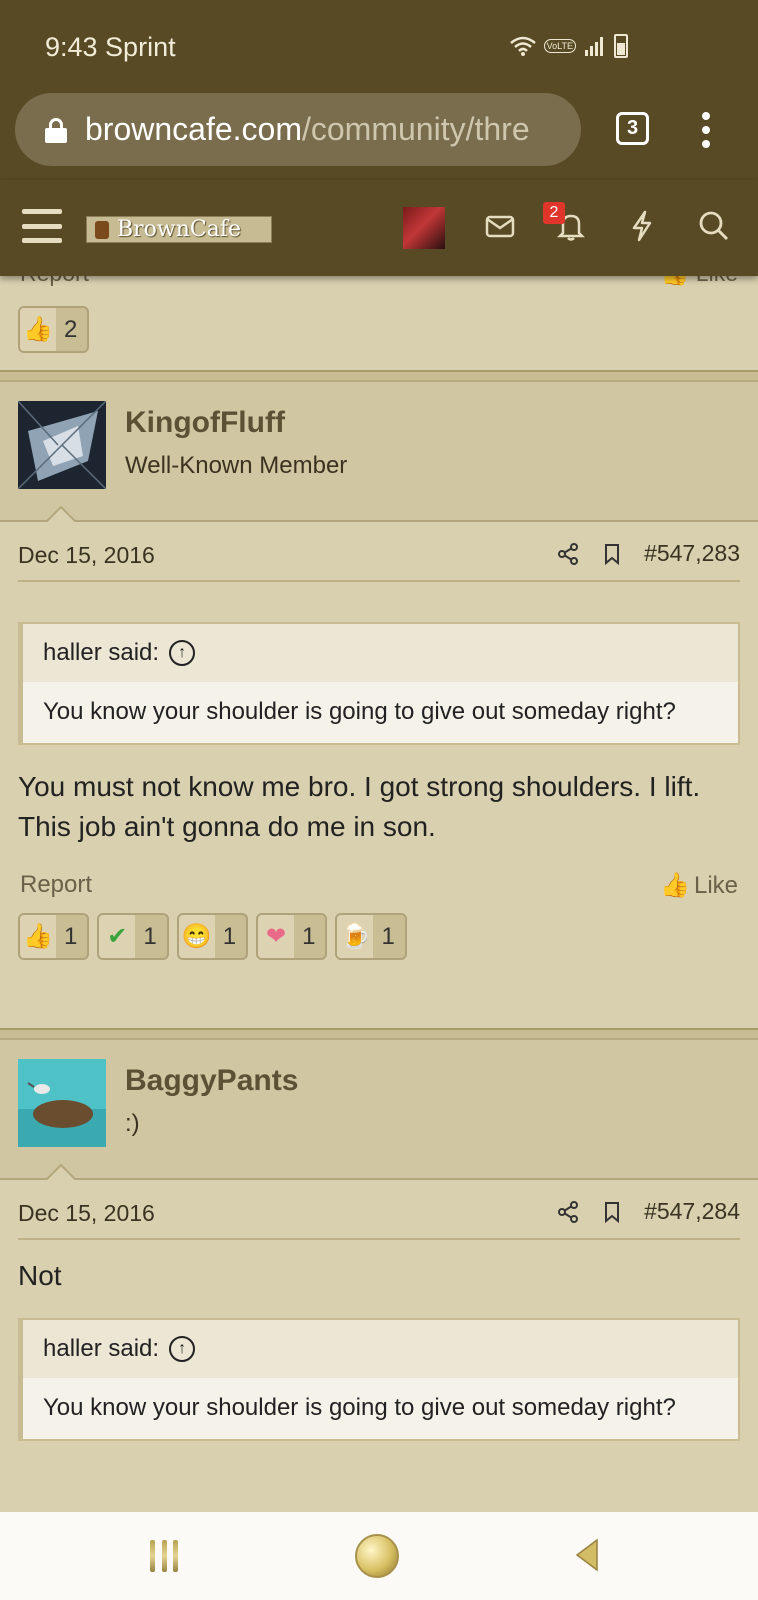 This screenshot has height=1600, width=758. What do you see at coordinates (71, 329) in the screenshot?
I see `reaction-count: 2` at bounding box center [71, 329].